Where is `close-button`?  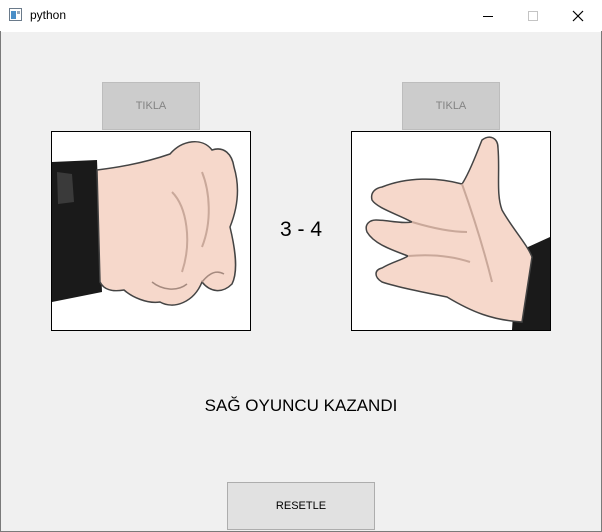
close-button is located at coordinates (578, 15).